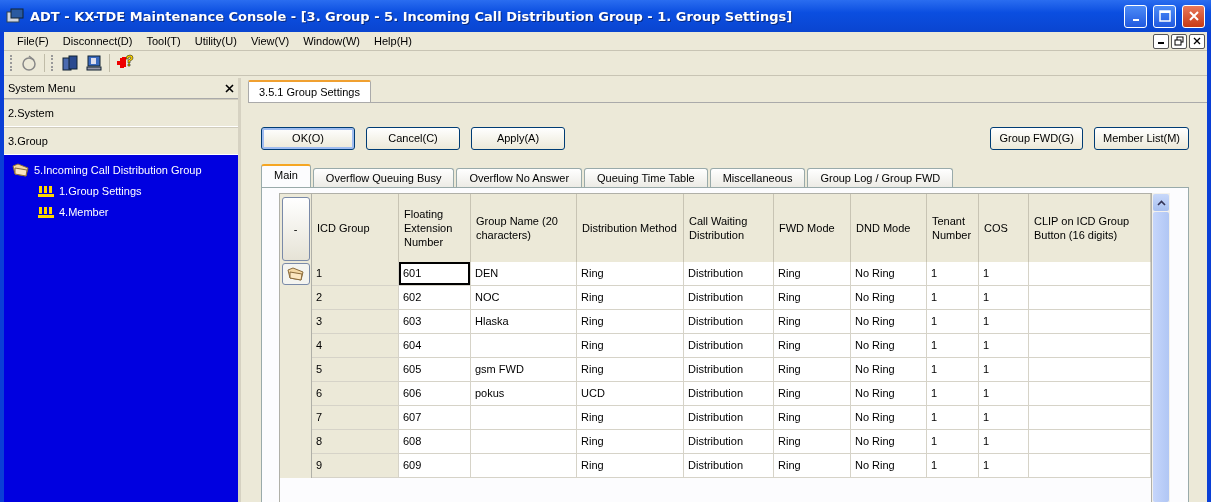 This screenshot has width=1211, height=502. What do you see at coordinates (518, 138) in the screenshot?
I see `dialog-button: Apply(A)` at bounding box center [518, 138].